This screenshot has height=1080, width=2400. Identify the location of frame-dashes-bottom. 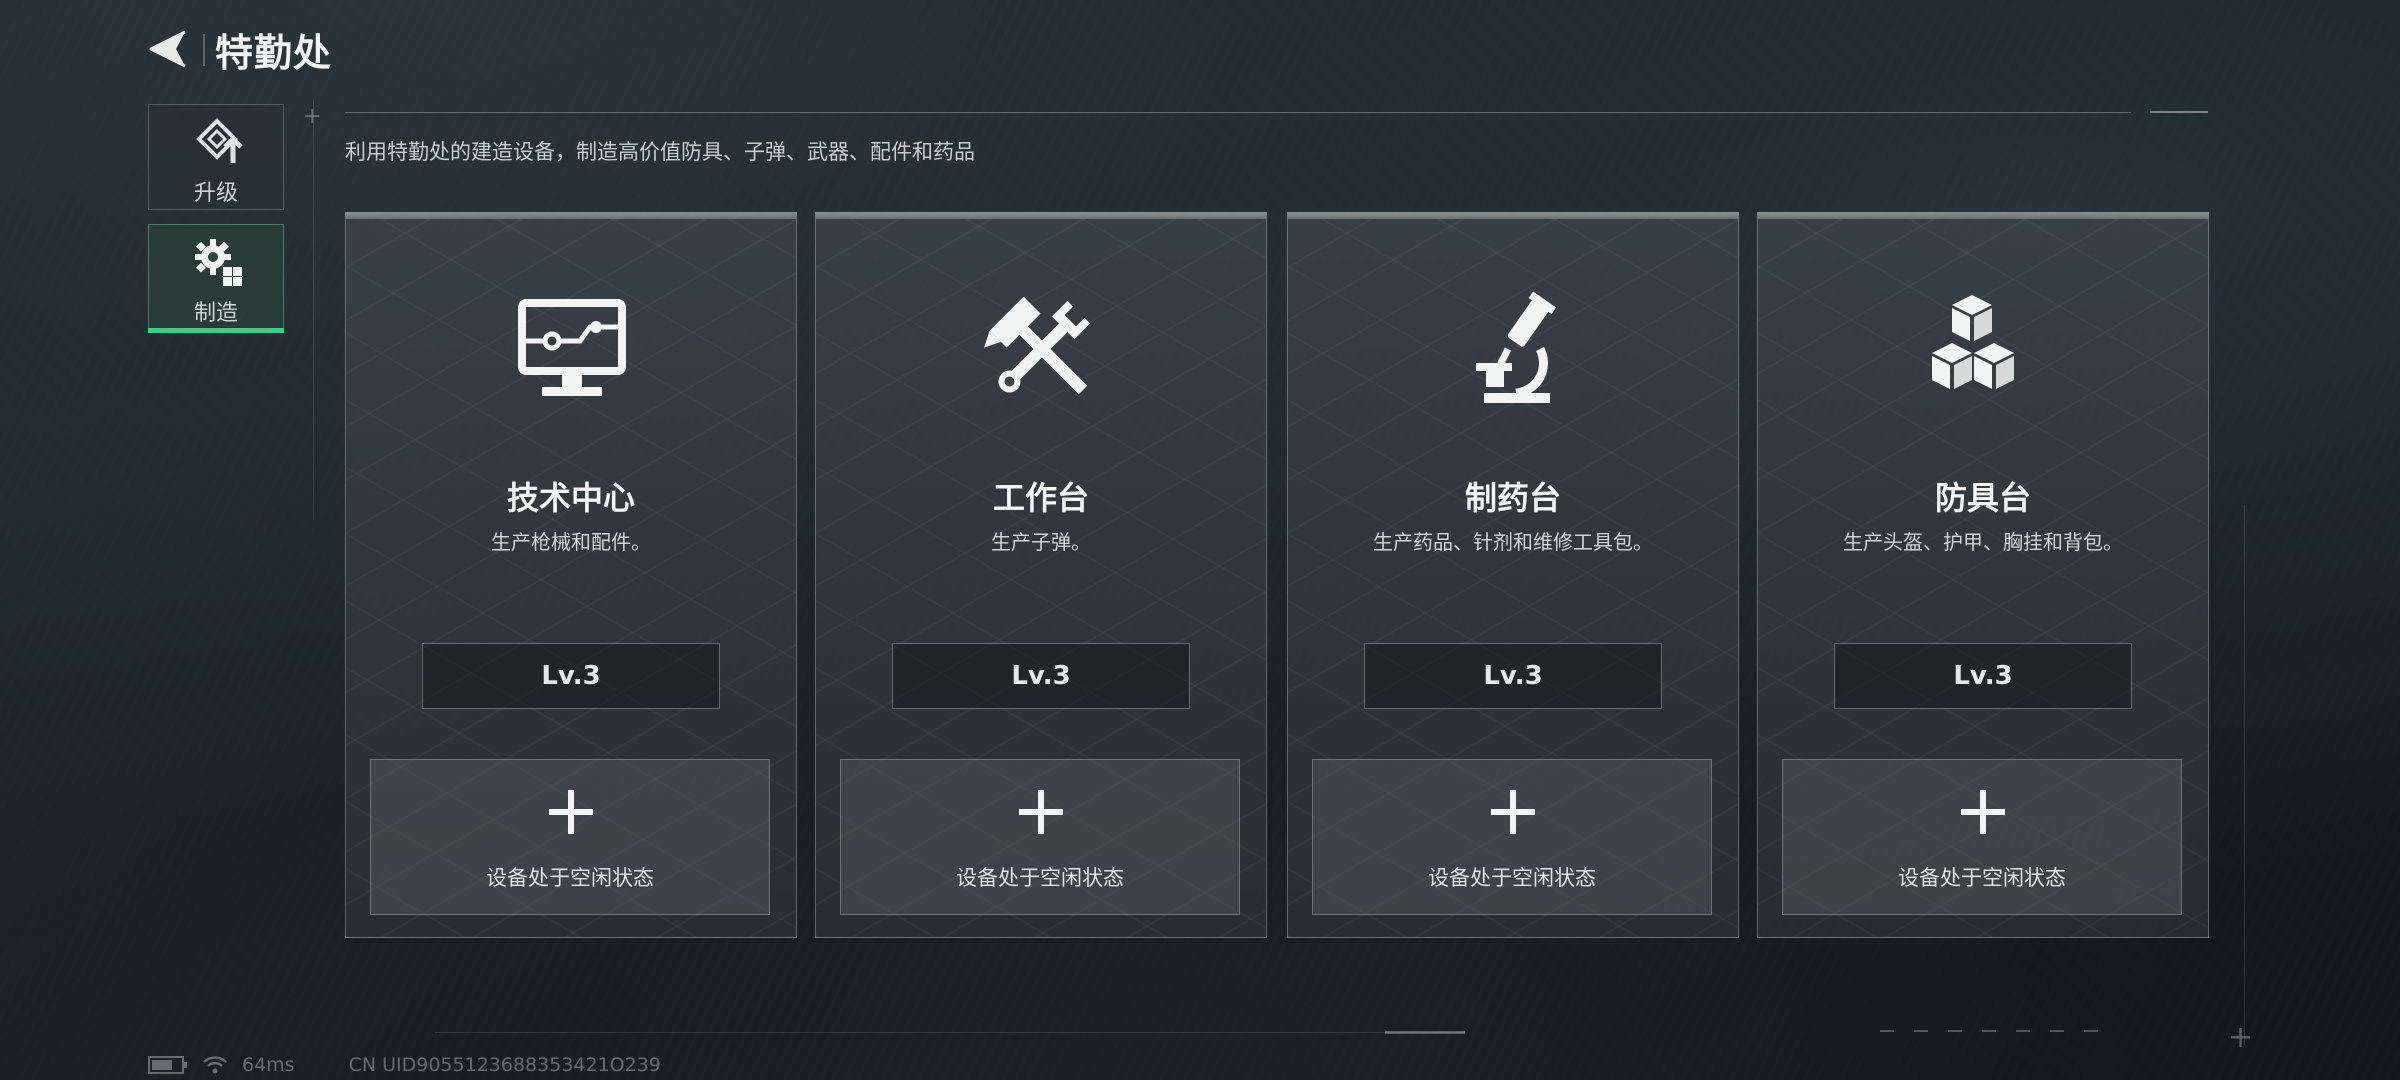
(1990, 1031).